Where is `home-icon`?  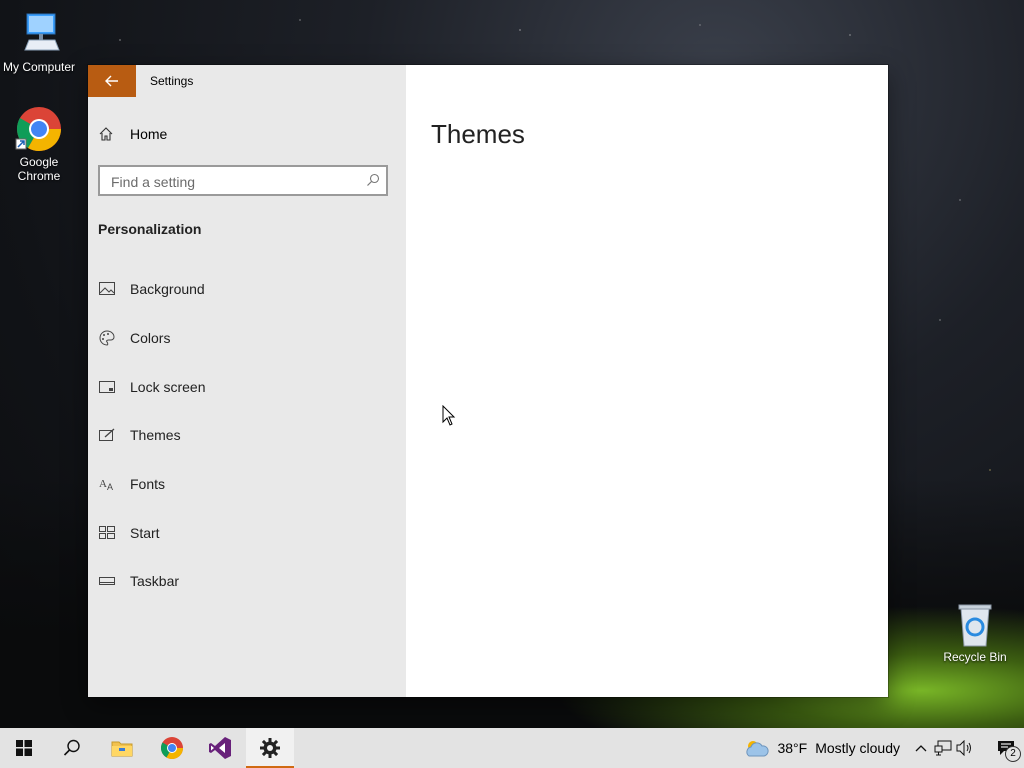
home-icon is located at coordinates (106, 134).